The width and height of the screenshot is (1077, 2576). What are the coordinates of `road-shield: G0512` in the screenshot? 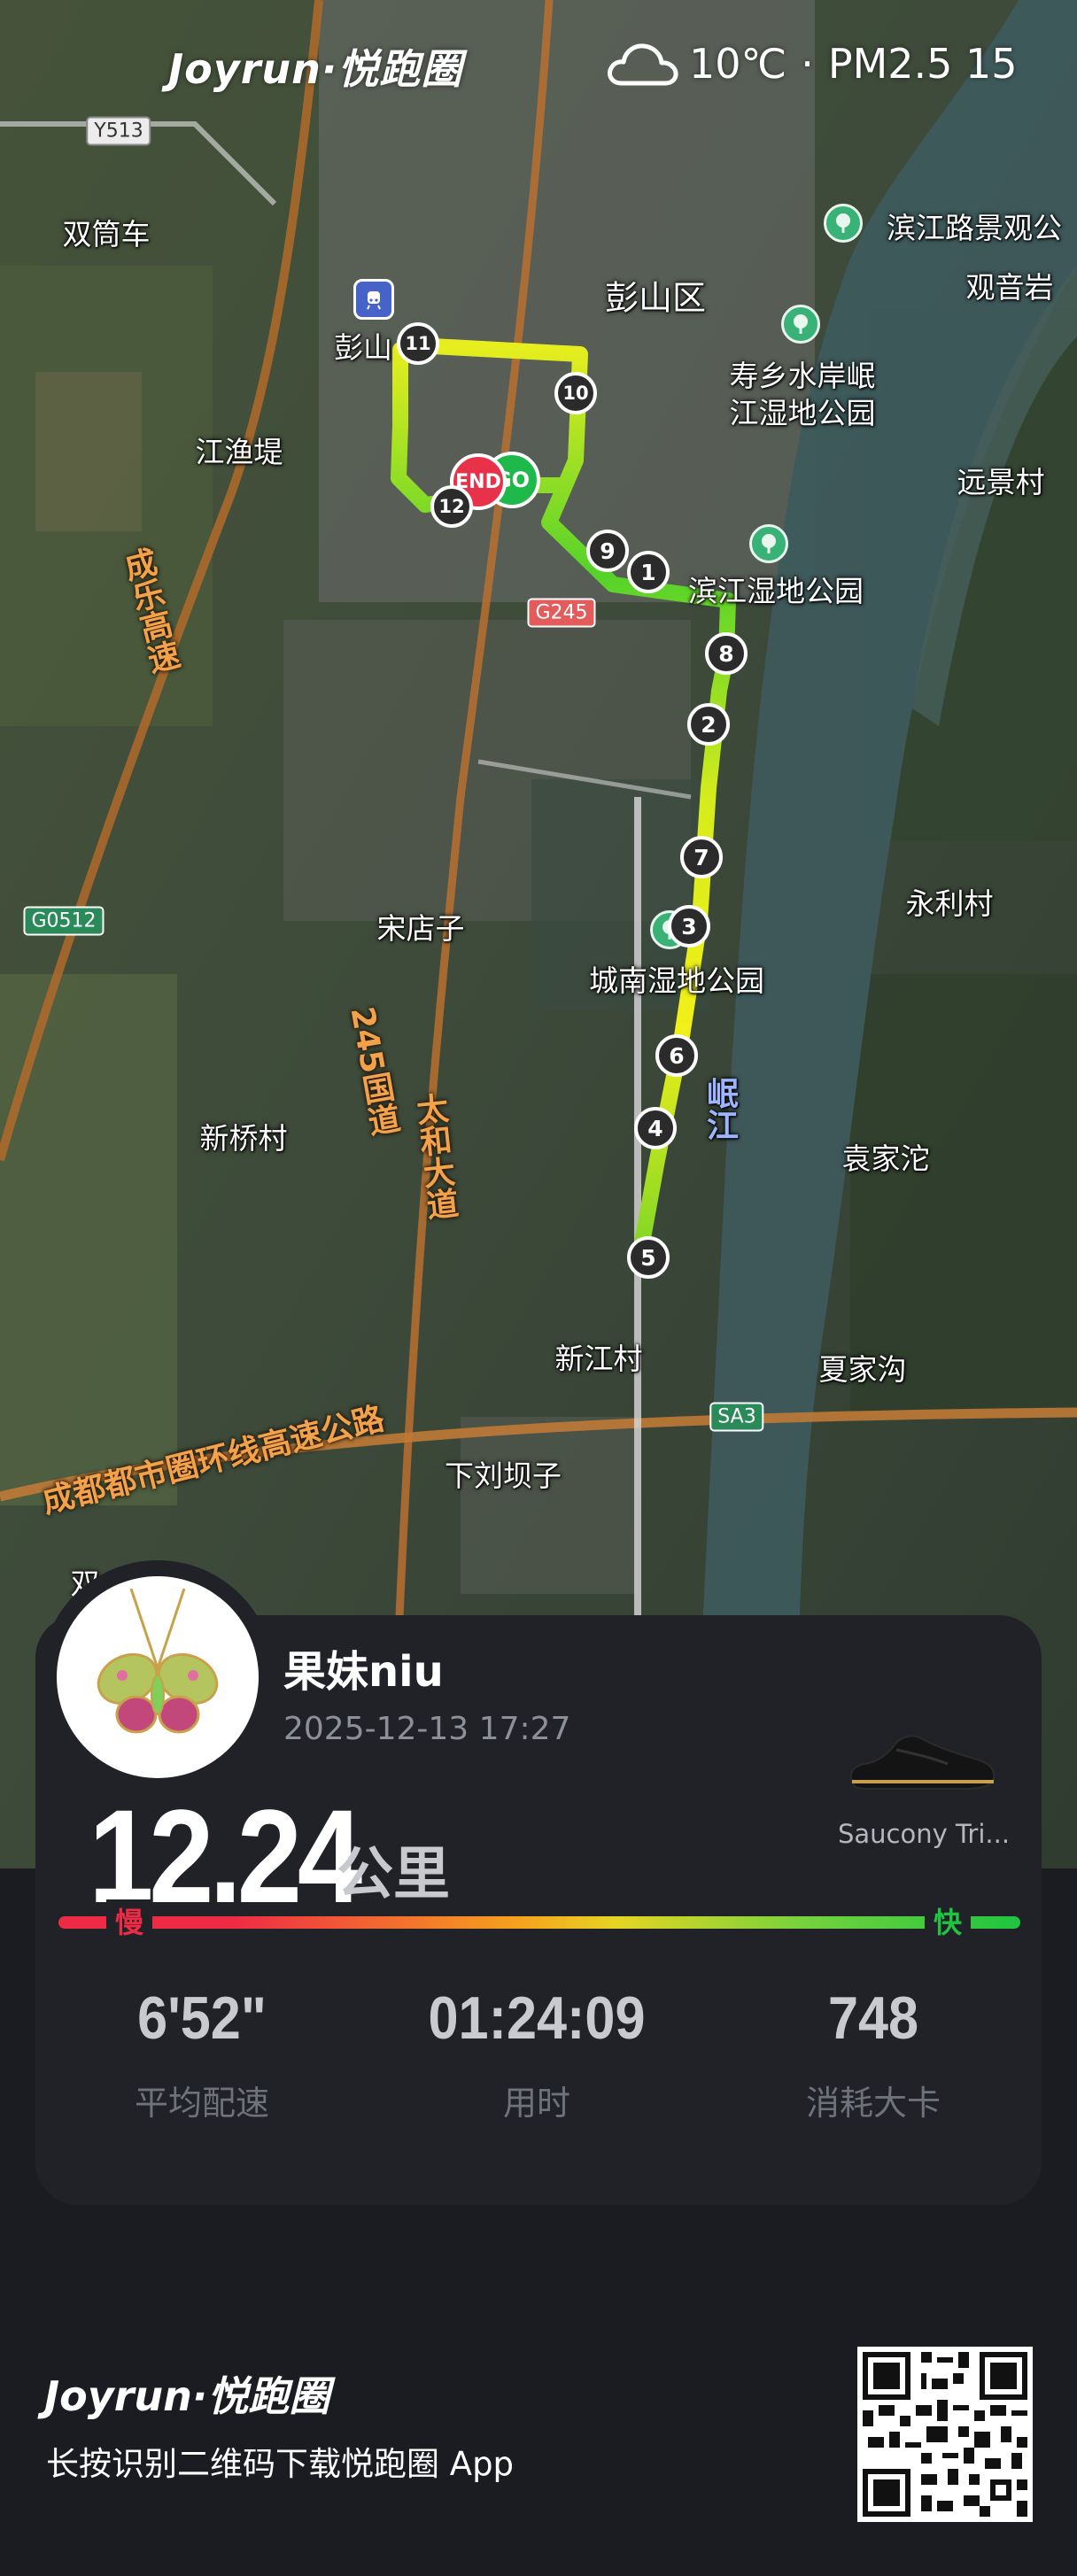 It's located at (64, 921).